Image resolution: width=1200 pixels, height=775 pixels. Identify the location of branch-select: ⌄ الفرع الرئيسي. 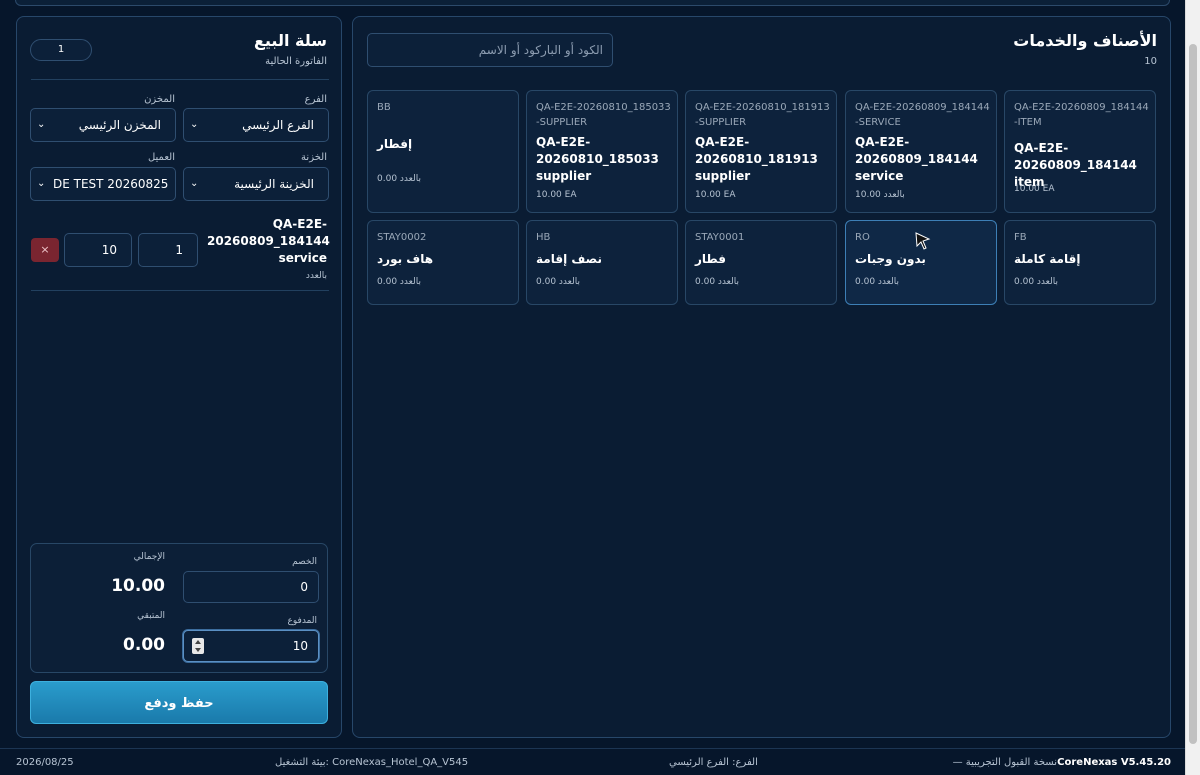
(256, 125).